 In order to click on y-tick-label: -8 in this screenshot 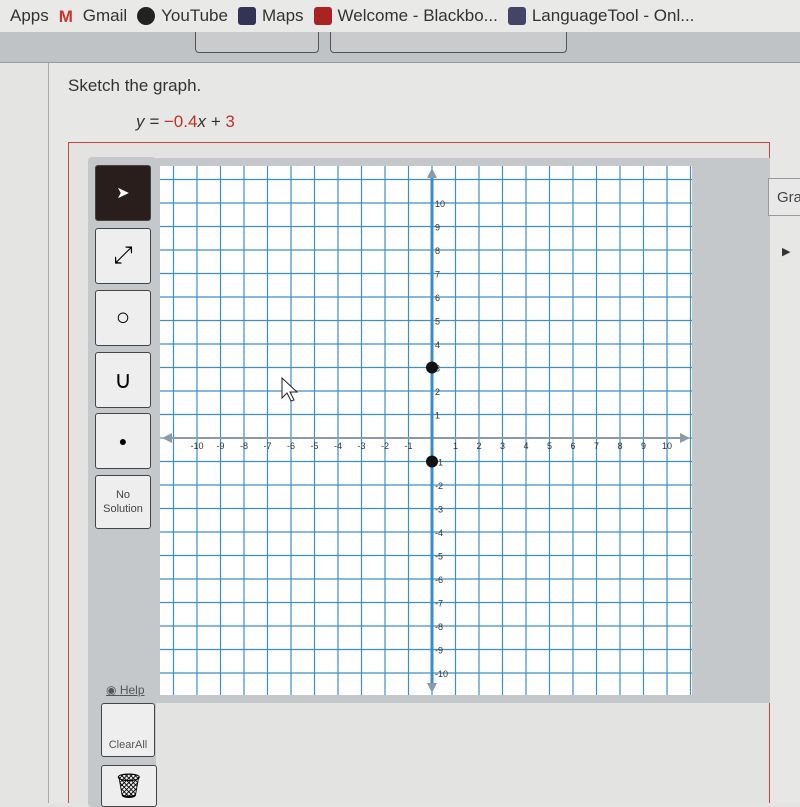, I will do `click(439, 627)`.